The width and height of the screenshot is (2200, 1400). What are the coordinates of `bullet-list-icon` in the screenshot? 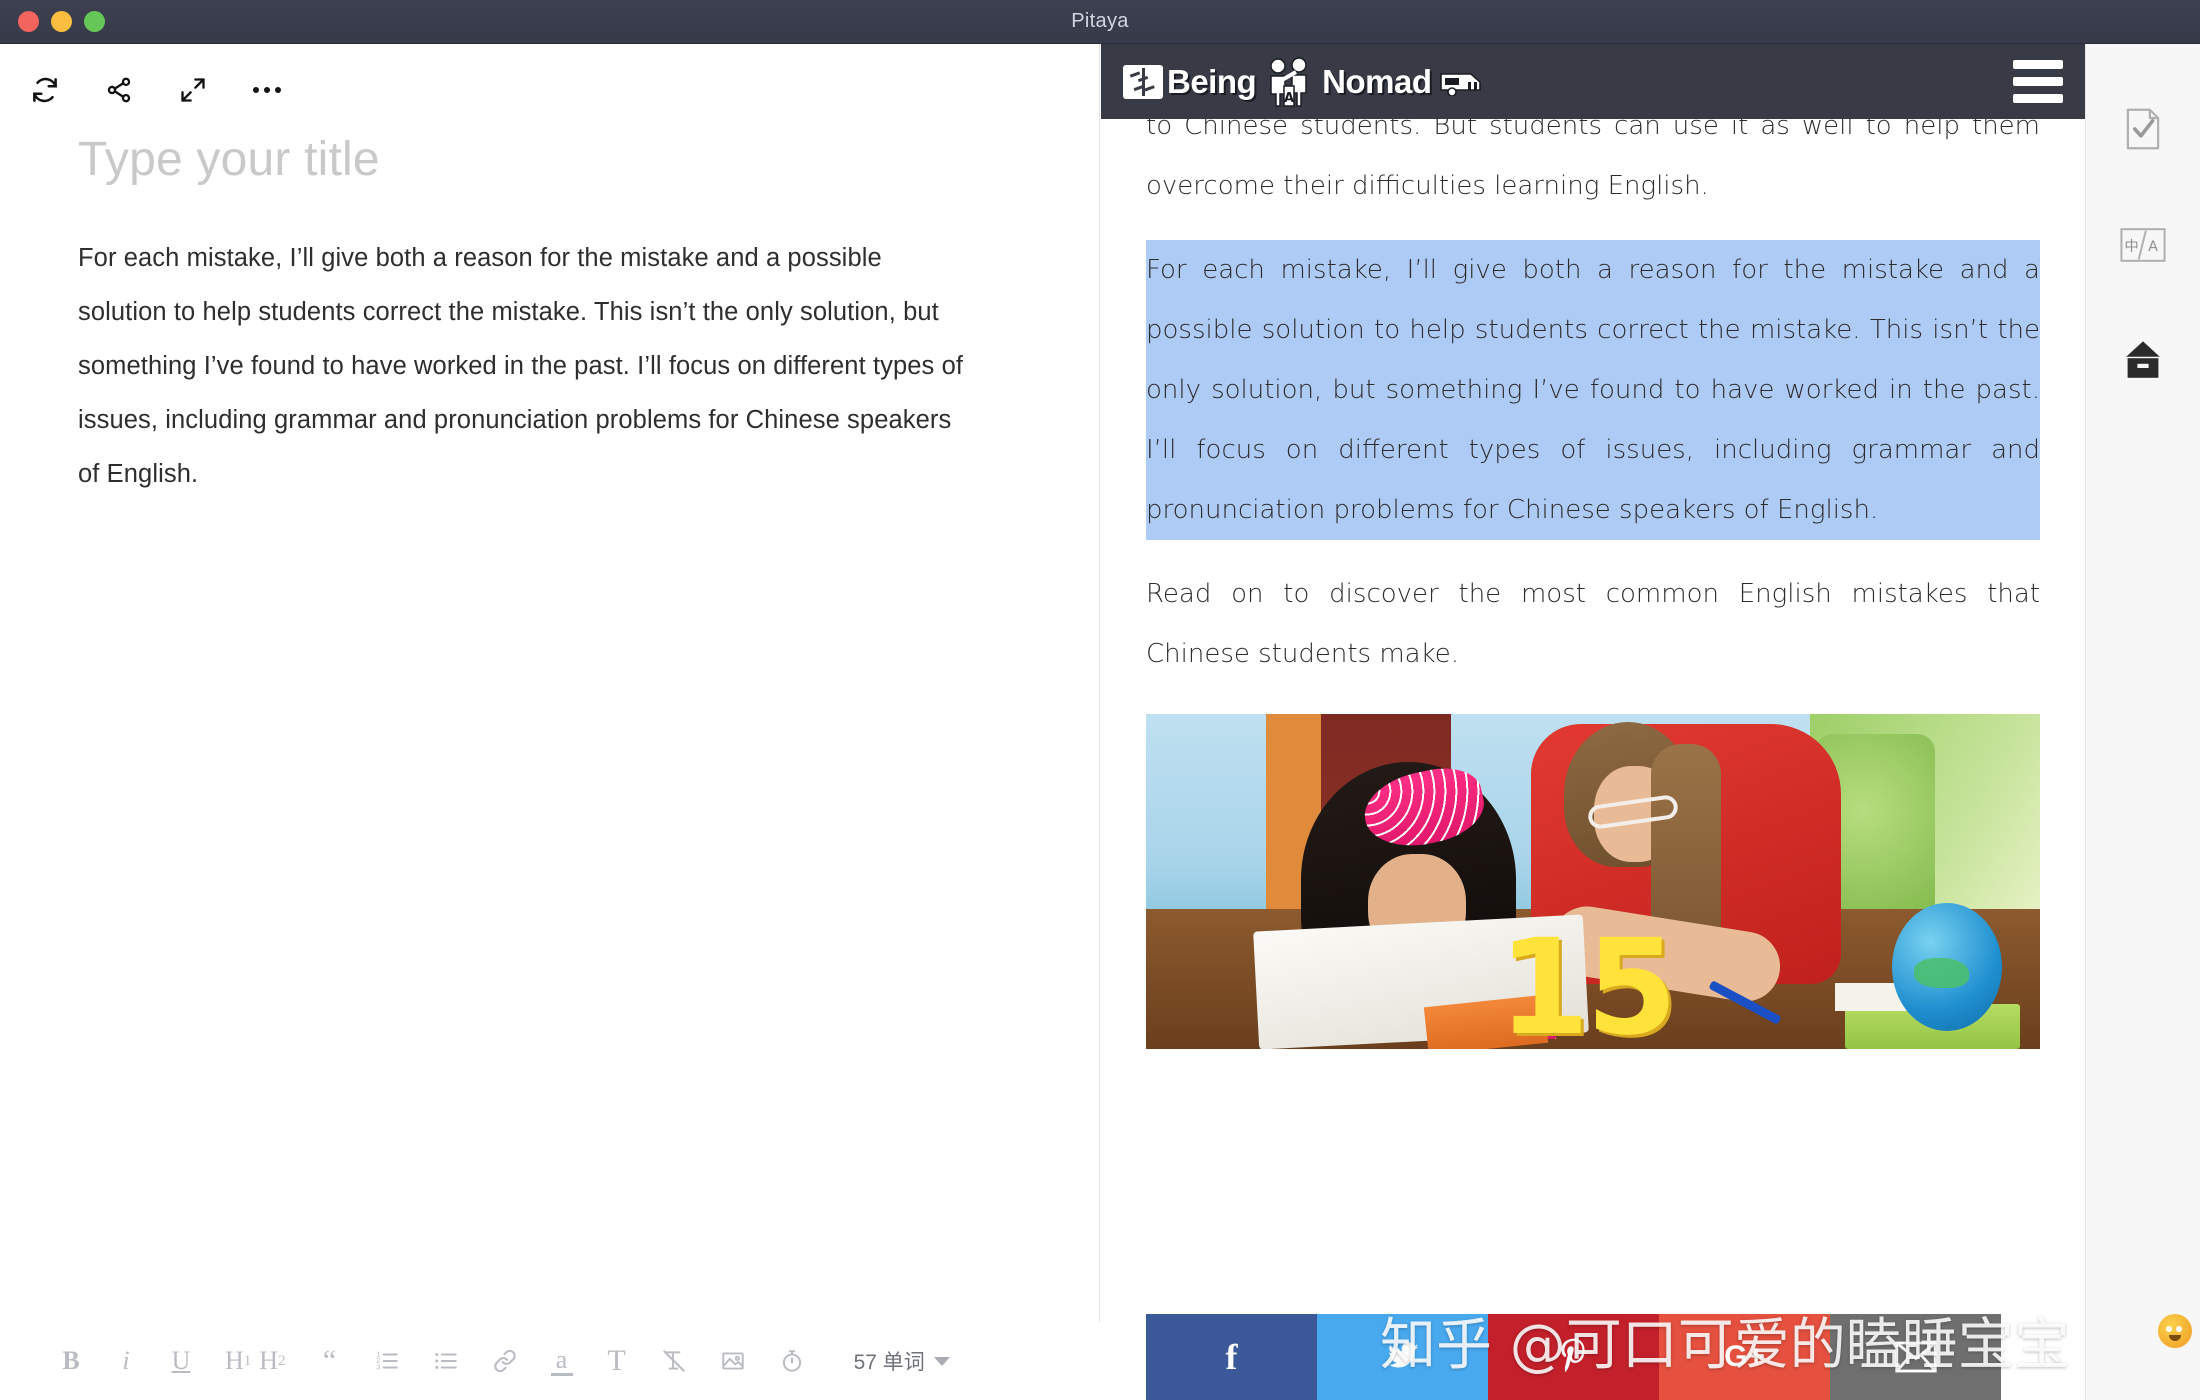 It's located at (446, 1361).